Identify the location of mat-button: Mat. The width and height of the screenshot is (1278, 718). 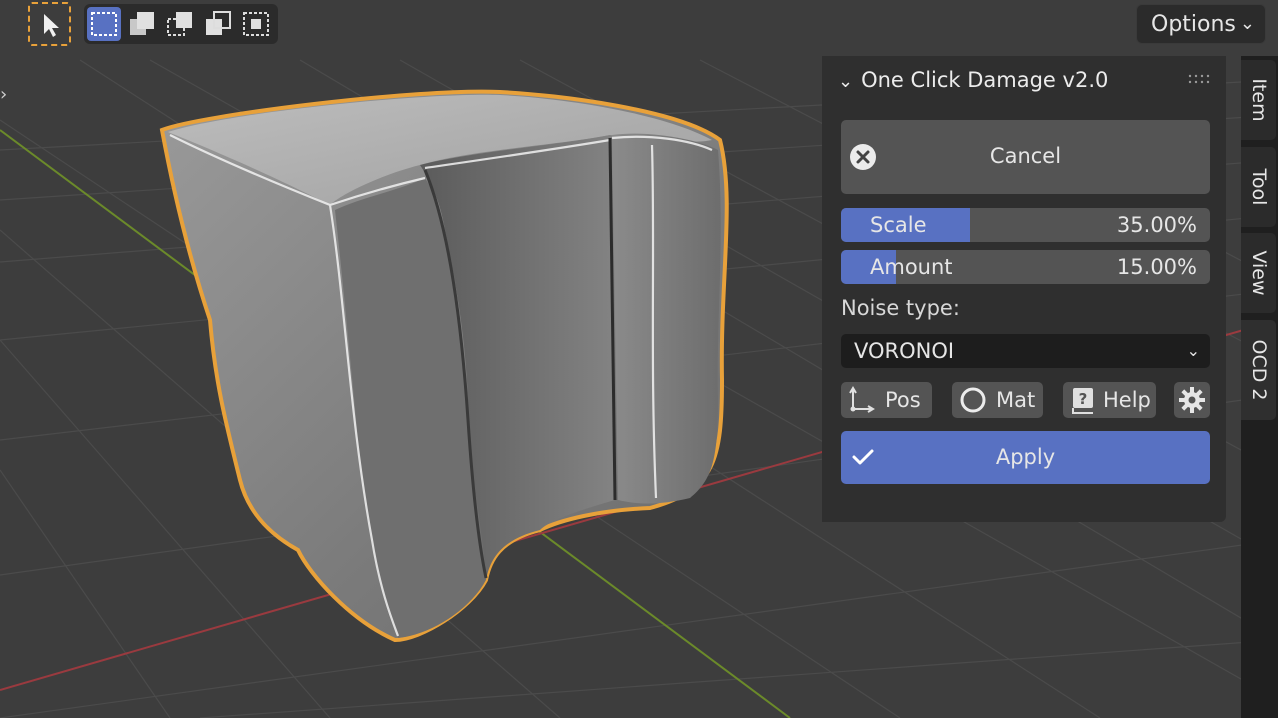
(997, 400).